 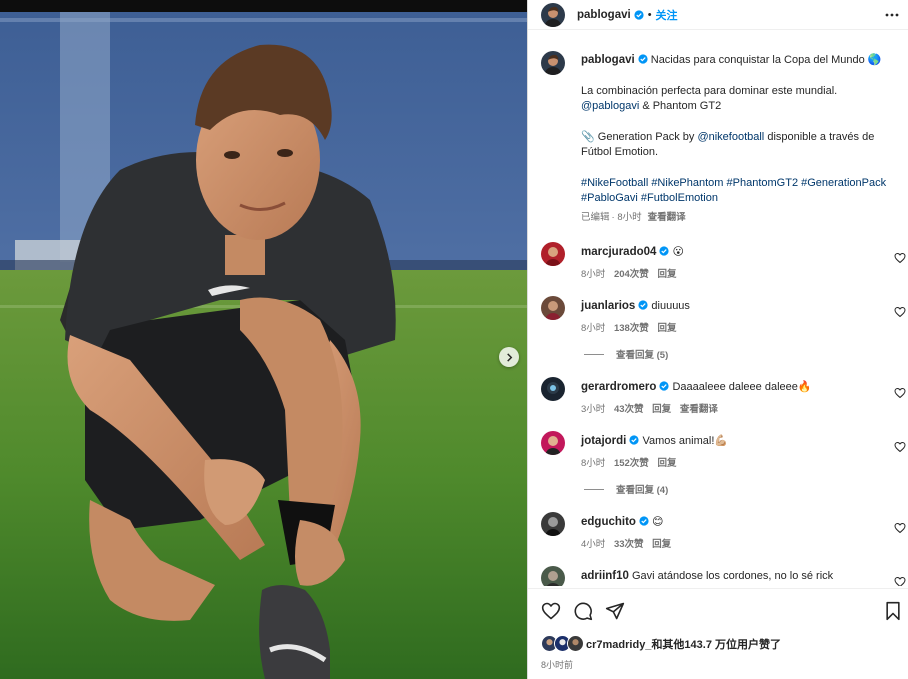 I want to click on view-replies-button: 查看回复 (4), so click(x=626, y=489).